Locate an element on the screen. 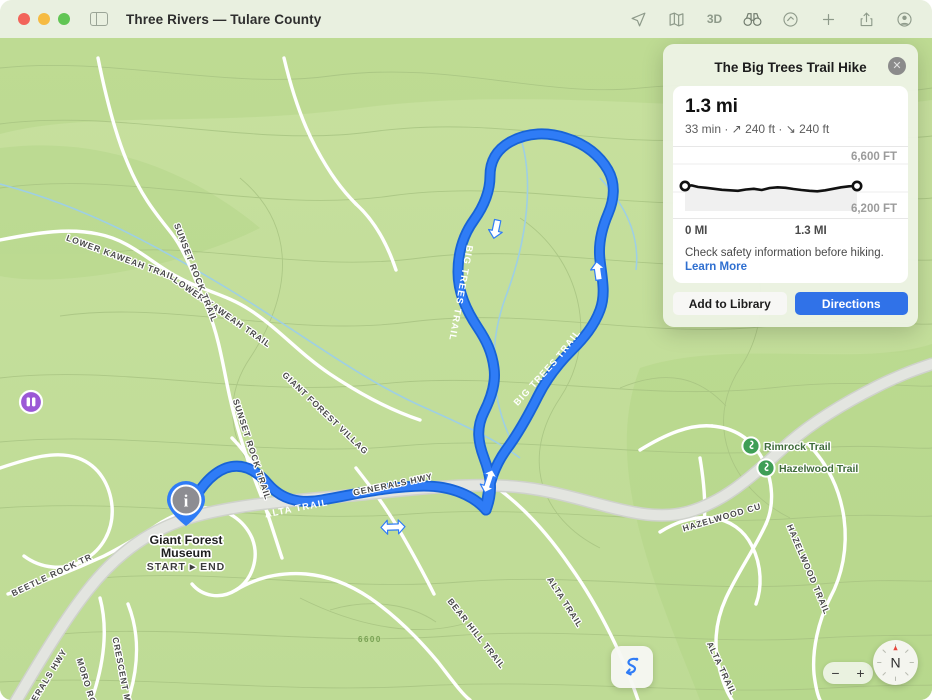  compass-refresh-icon is located at coordinates (790, 19).